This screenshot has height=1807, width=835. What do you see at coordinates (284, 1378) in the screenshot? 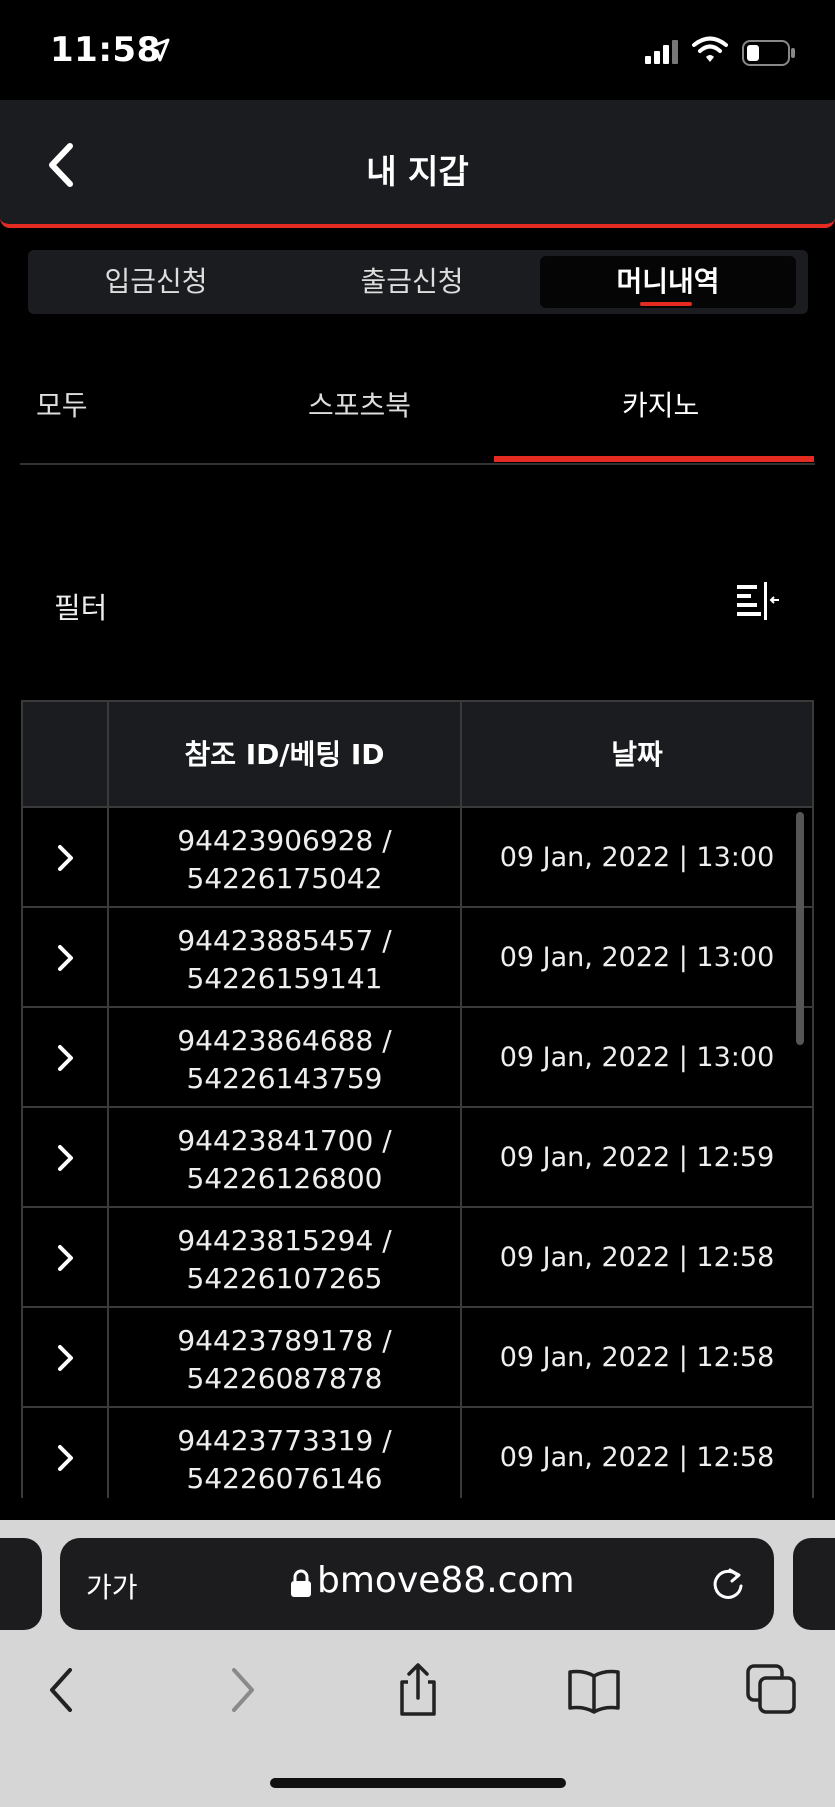
I see `bet-id: 54226087878` at bounding box center [284, 1378].